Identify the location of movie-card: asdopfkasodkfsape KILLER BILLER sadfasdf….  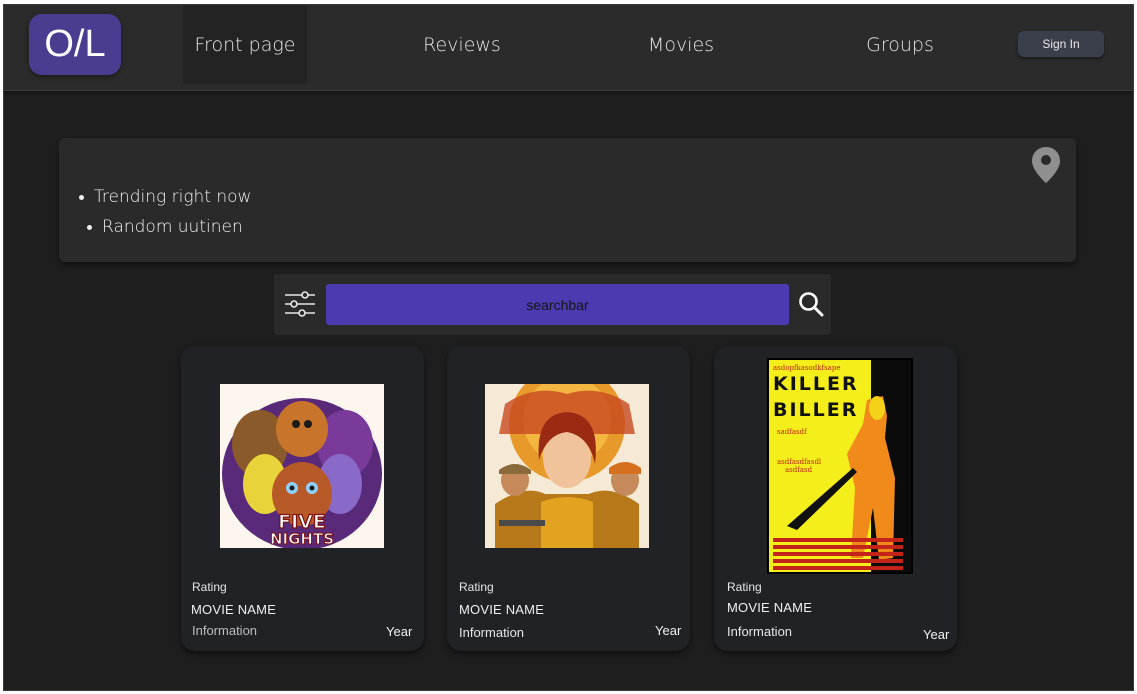
(835, 498).